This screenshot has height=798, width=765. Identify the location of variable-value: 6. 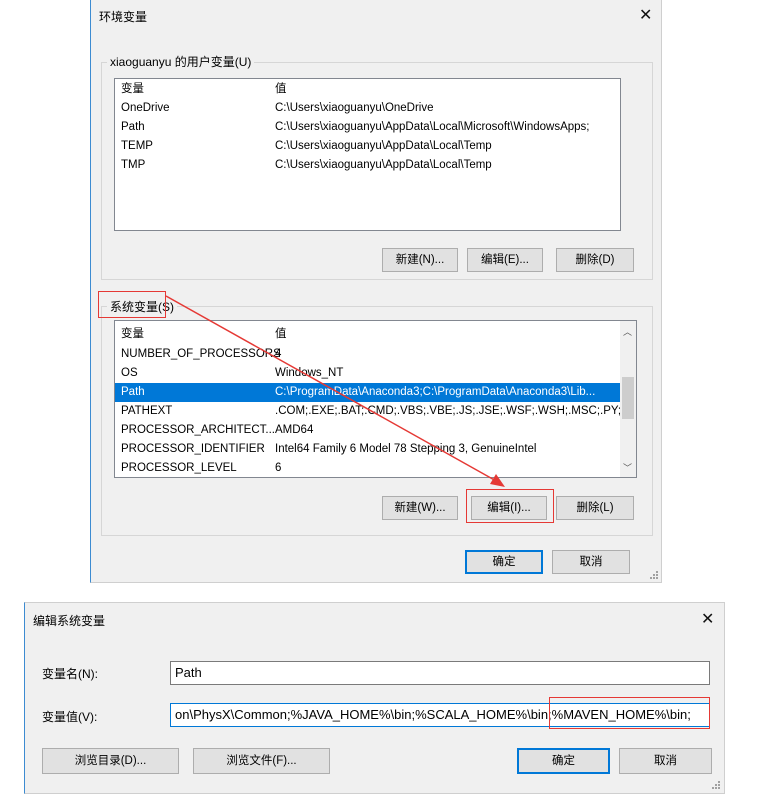
(278, 468).